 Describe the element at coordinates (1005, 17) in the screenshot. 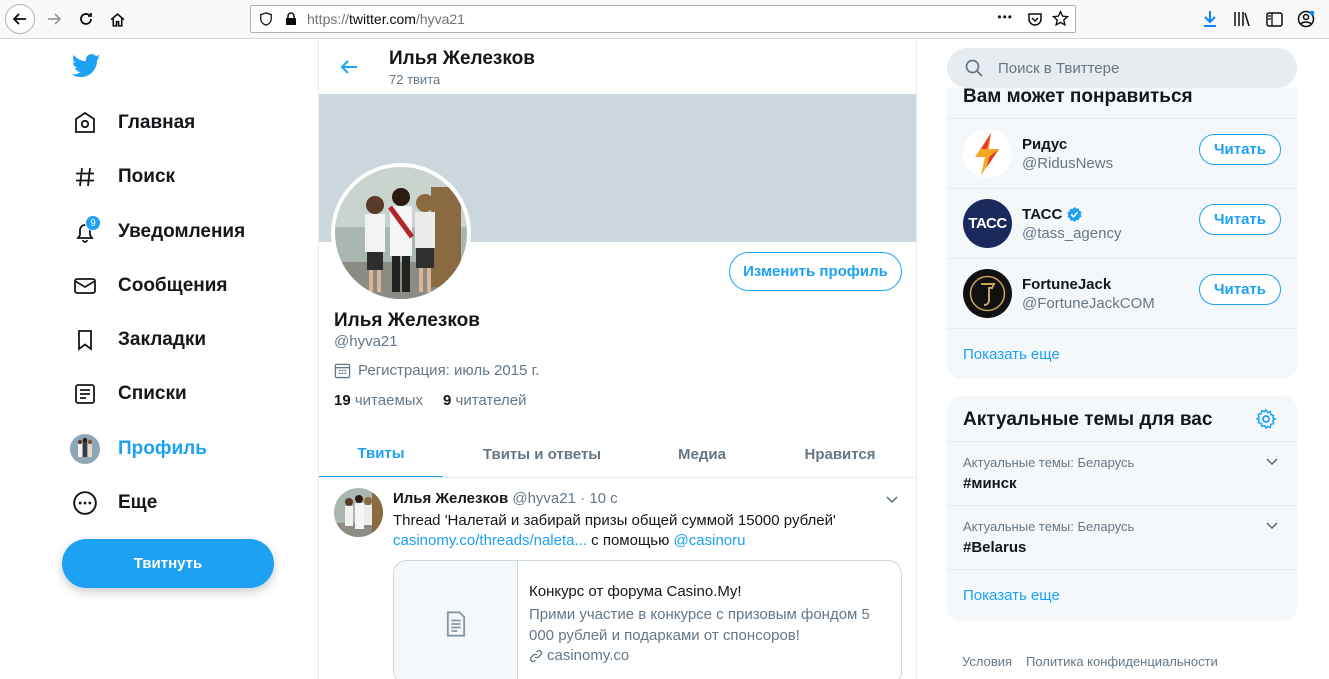

I see `page-actions-icon: •••` at that location.